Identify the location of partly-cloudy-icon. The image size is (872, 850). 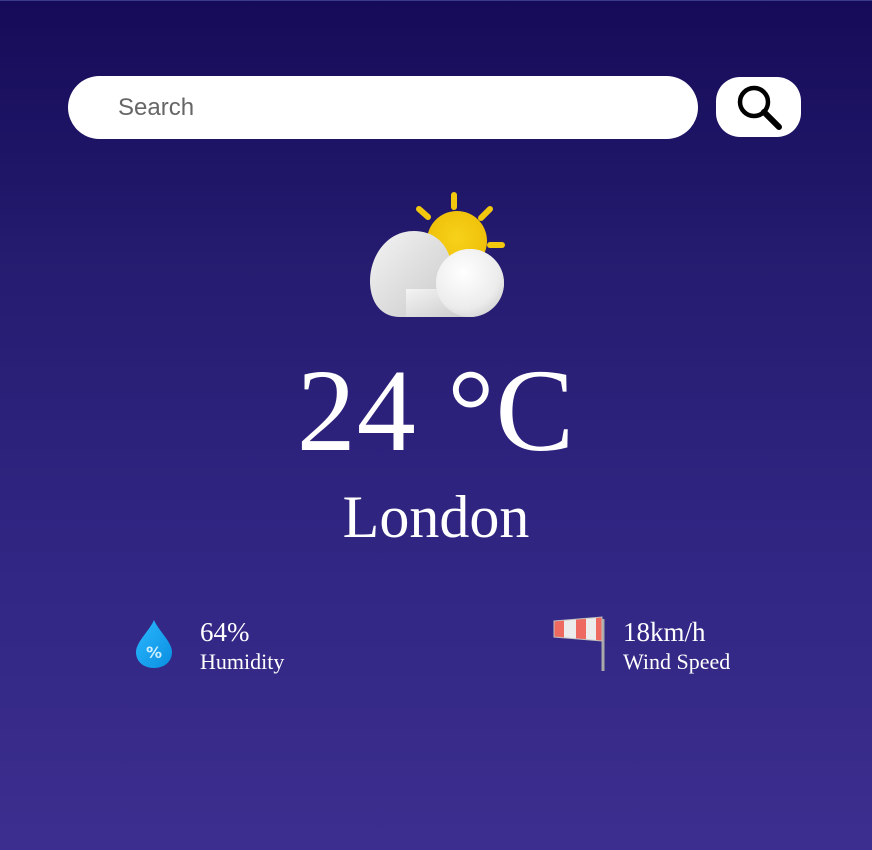
(439, 256).